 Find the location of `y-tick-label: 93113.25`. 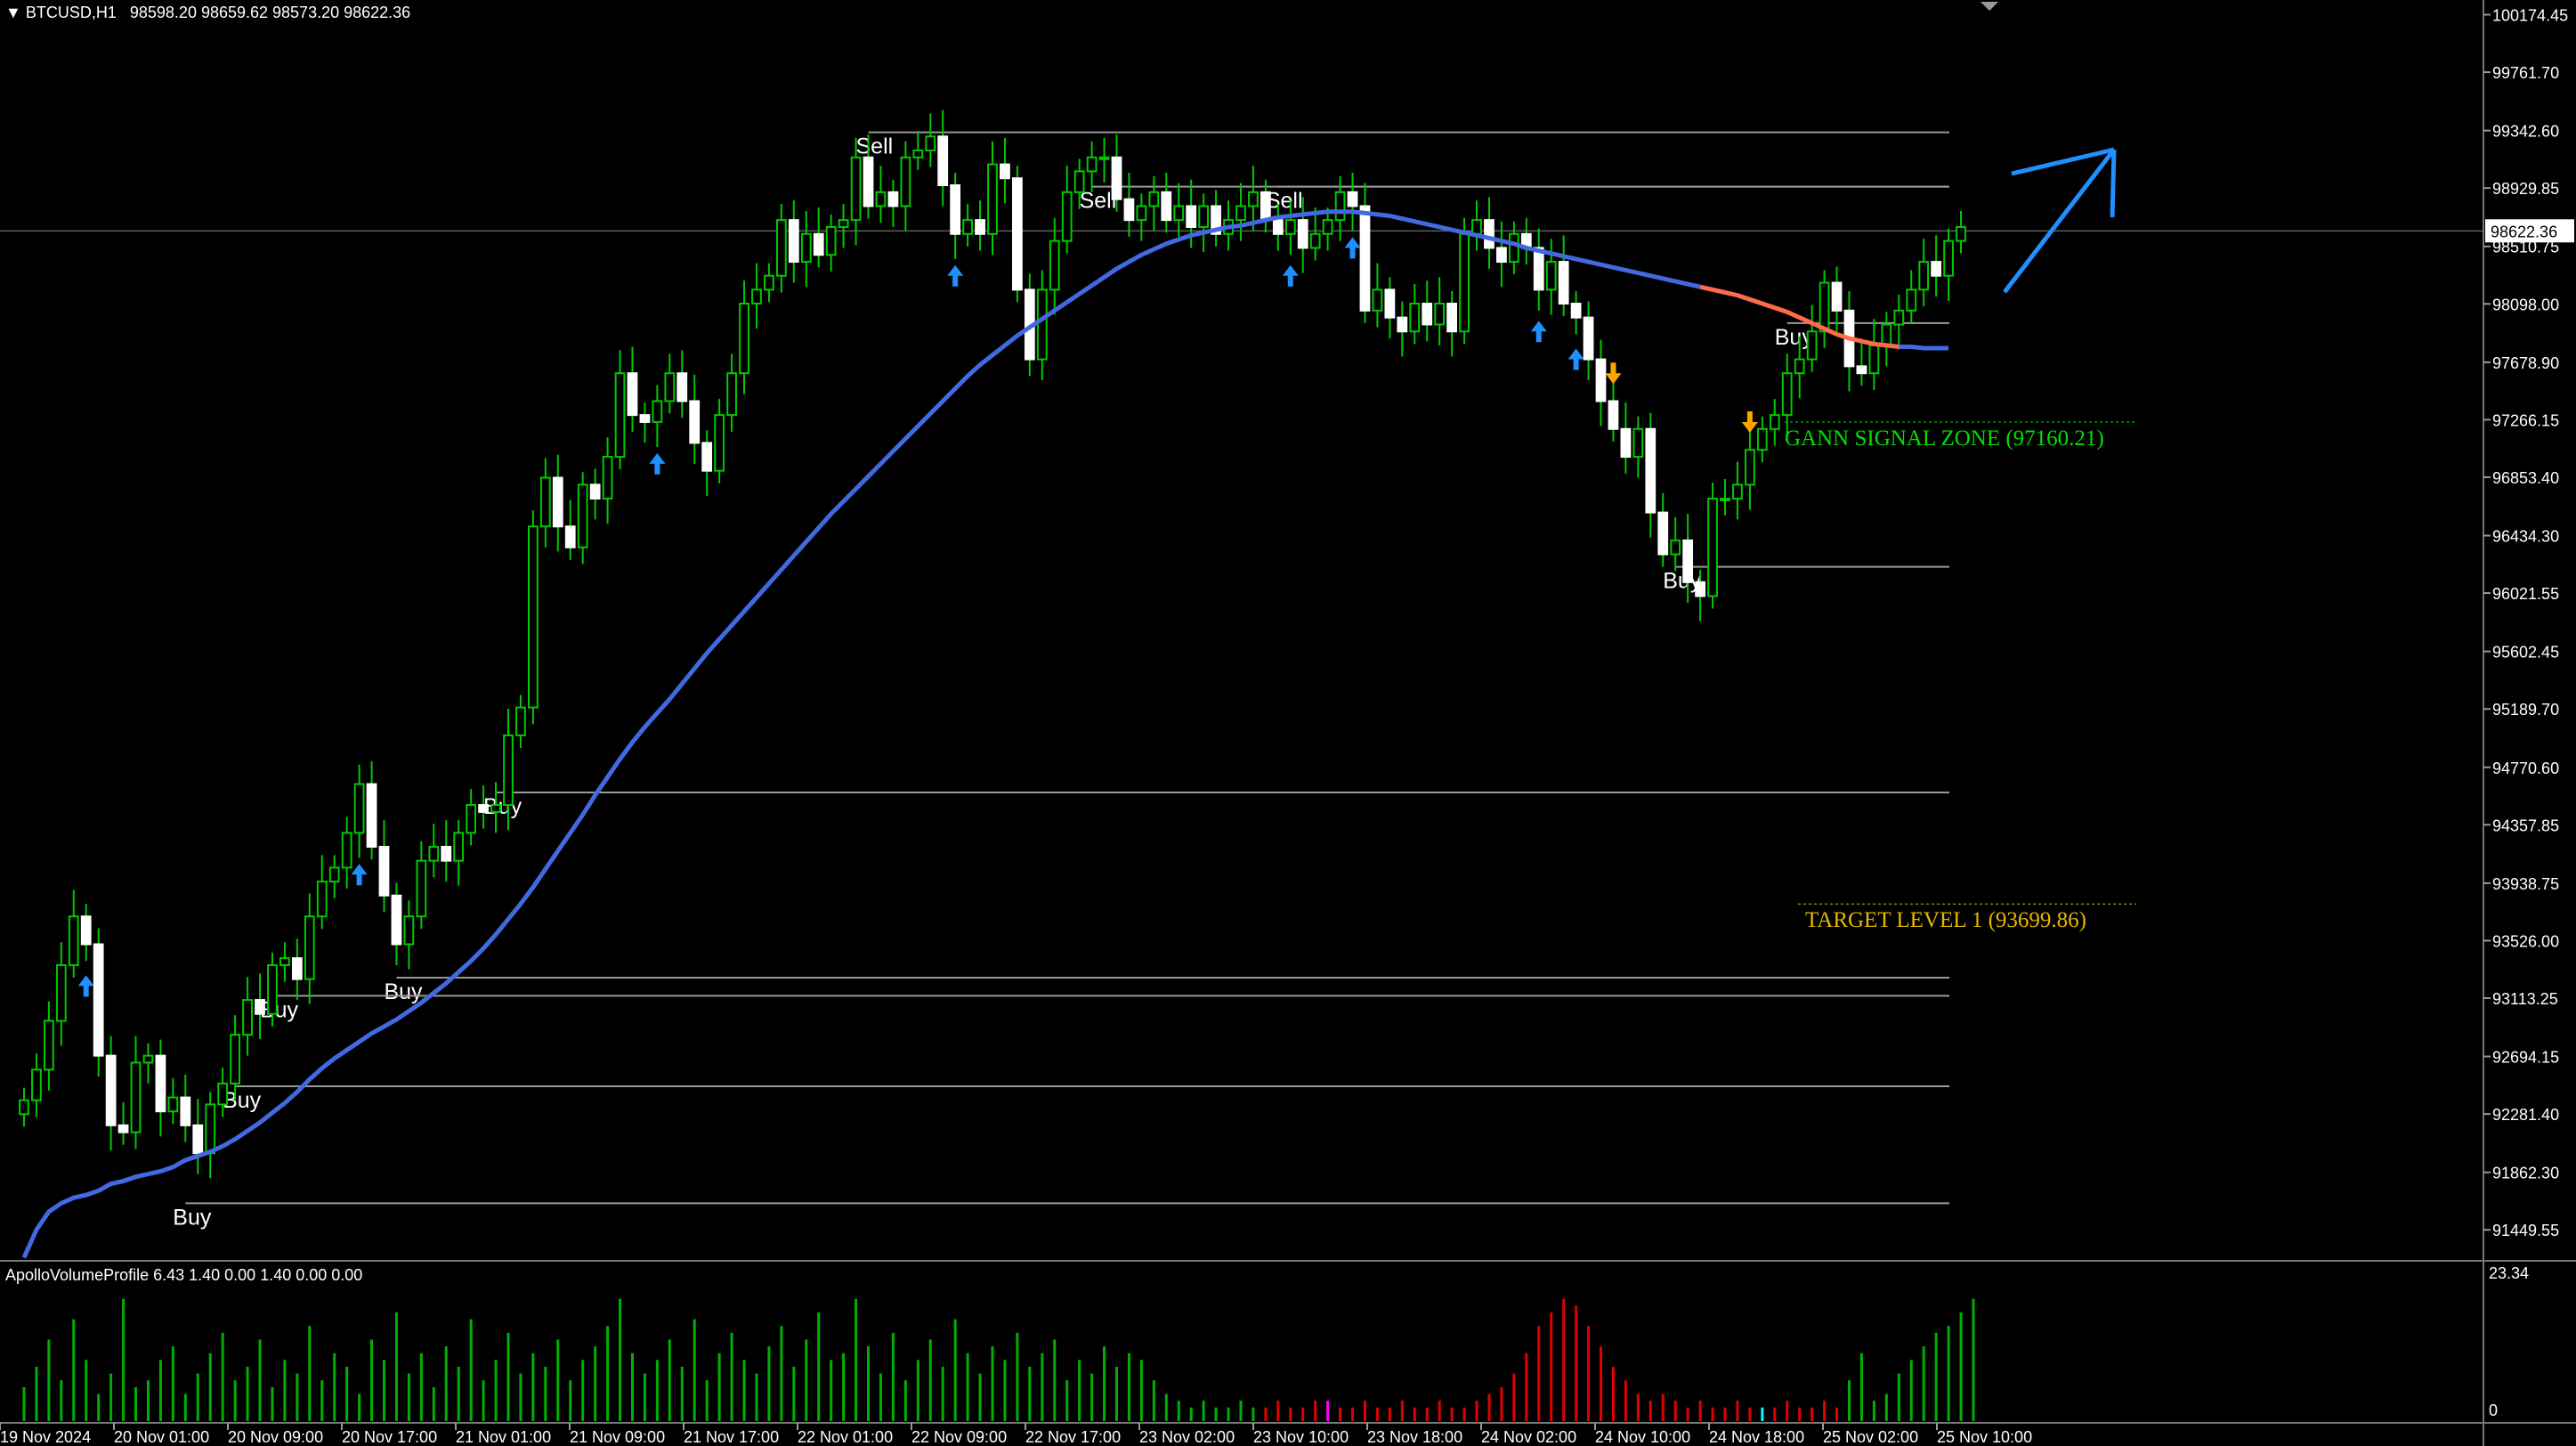

y-tick-label: 93113.25 is located at coordinates (2525, 999).